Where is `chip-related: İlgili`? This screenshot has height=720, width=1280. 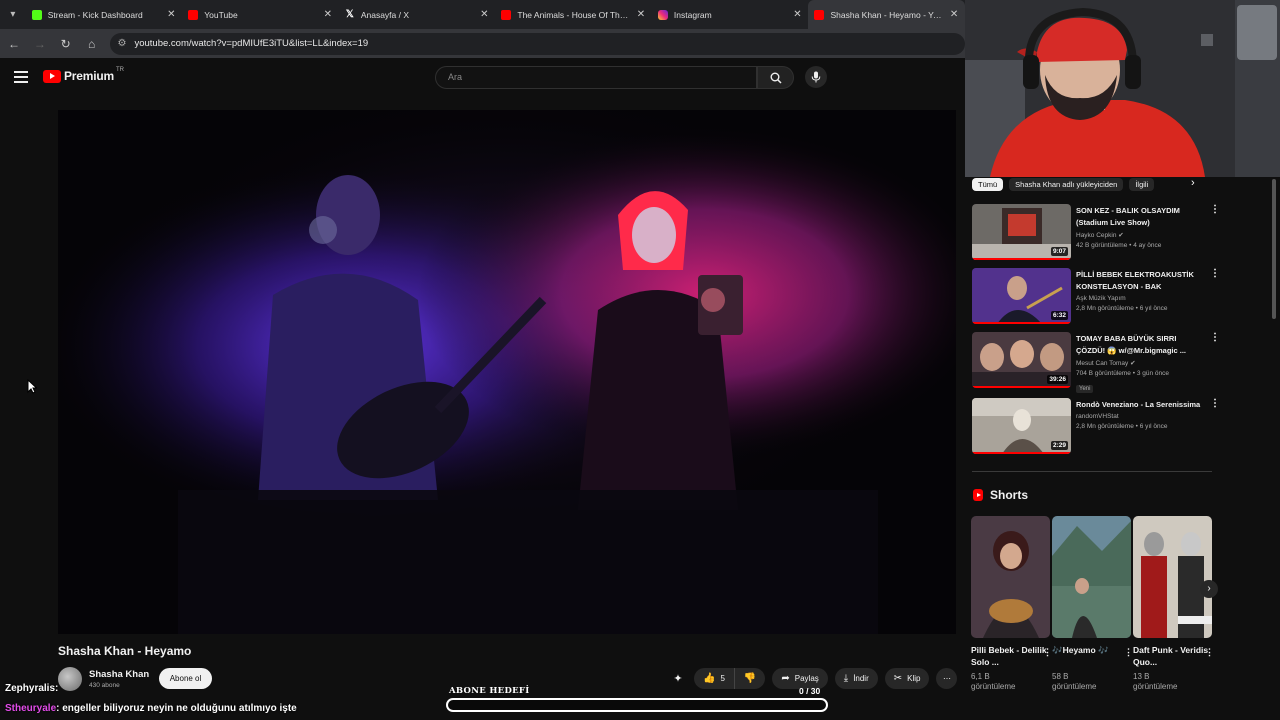
chip-related: İlgili is located at coordinates (1142, 184).